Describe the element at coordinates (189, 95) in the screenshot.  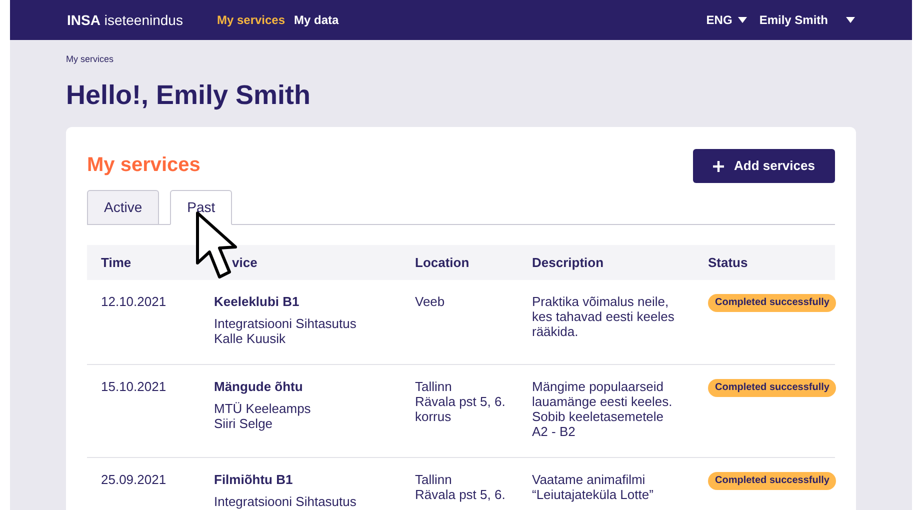
I see `page-title: Hello!, Emily Smith` at that location.